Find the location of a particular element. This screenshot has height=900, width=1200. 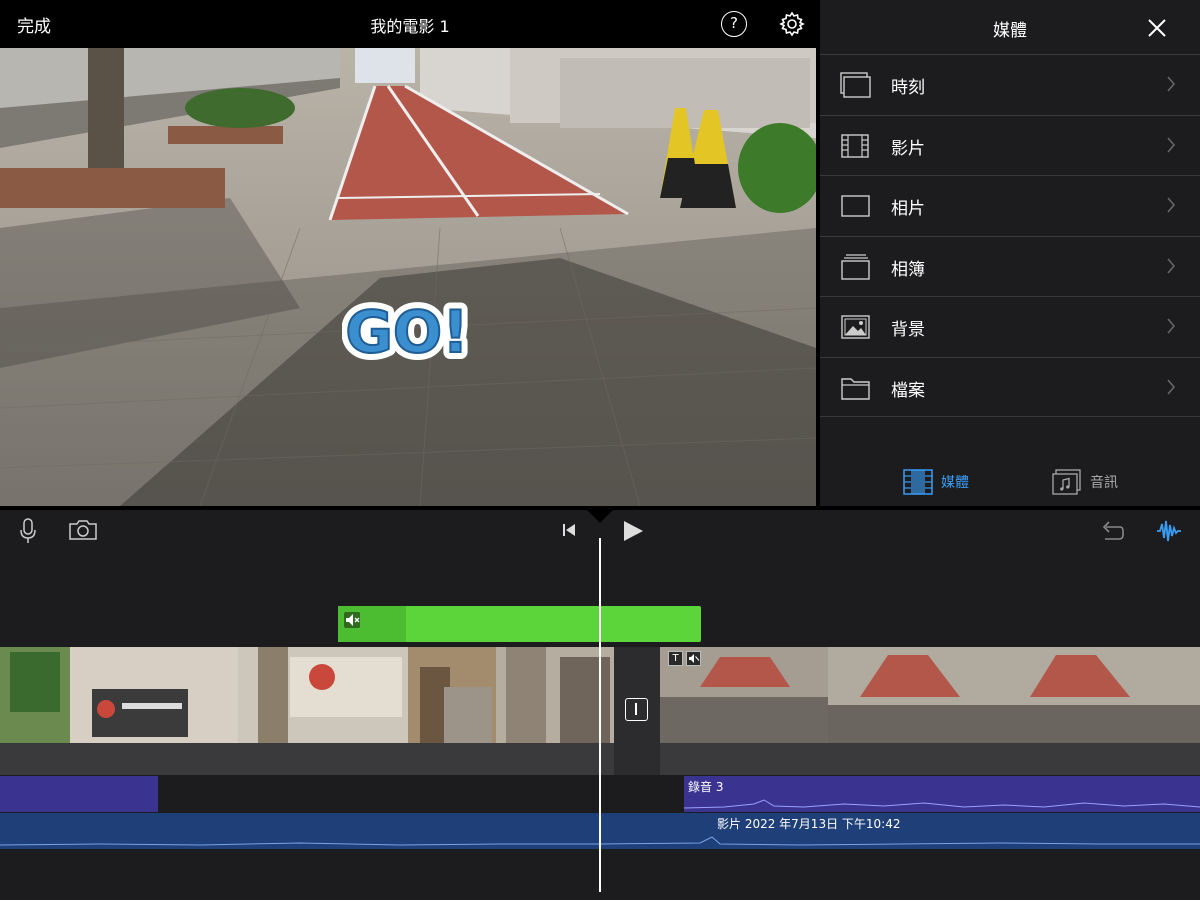

skip-to-start-icon is located at coordinates (569, 530).